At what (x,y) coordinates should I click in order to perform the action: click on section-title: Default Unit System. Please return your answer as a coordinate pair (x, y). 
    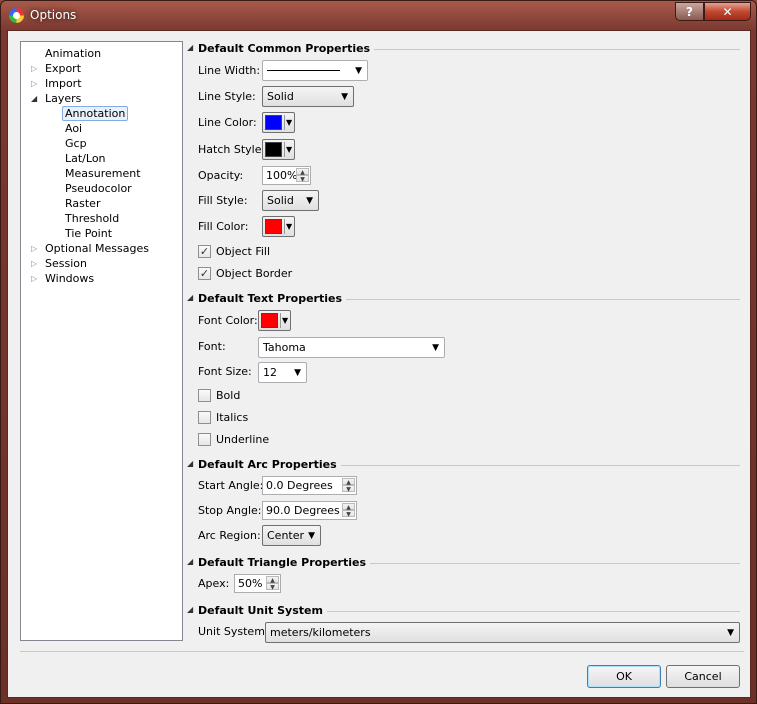
    Looking at the image, I should click on (262, 611).